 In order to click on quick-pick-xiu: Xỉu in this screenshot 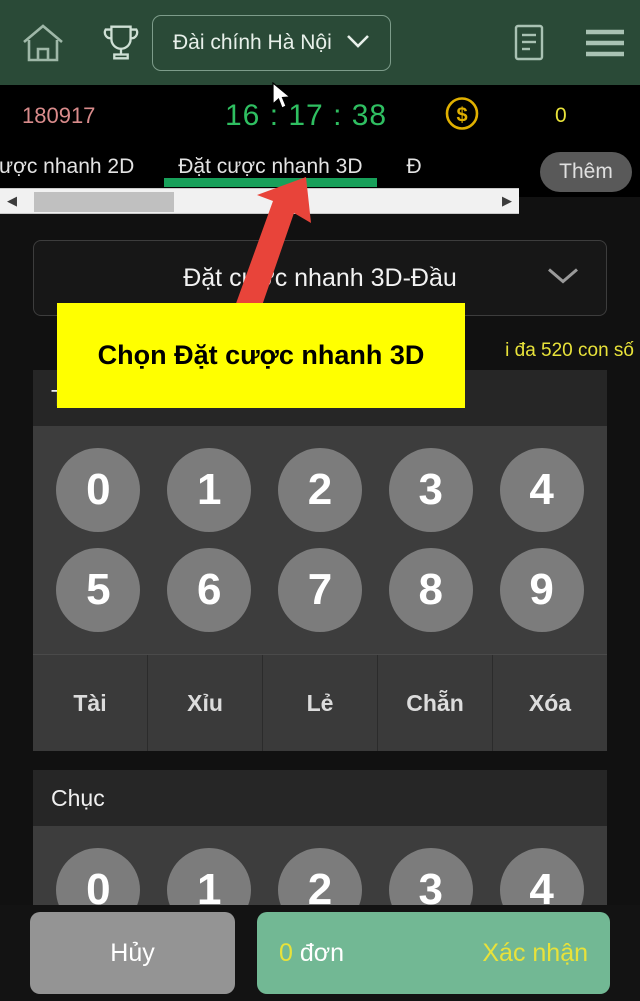, I will do `click(205, 703)`.